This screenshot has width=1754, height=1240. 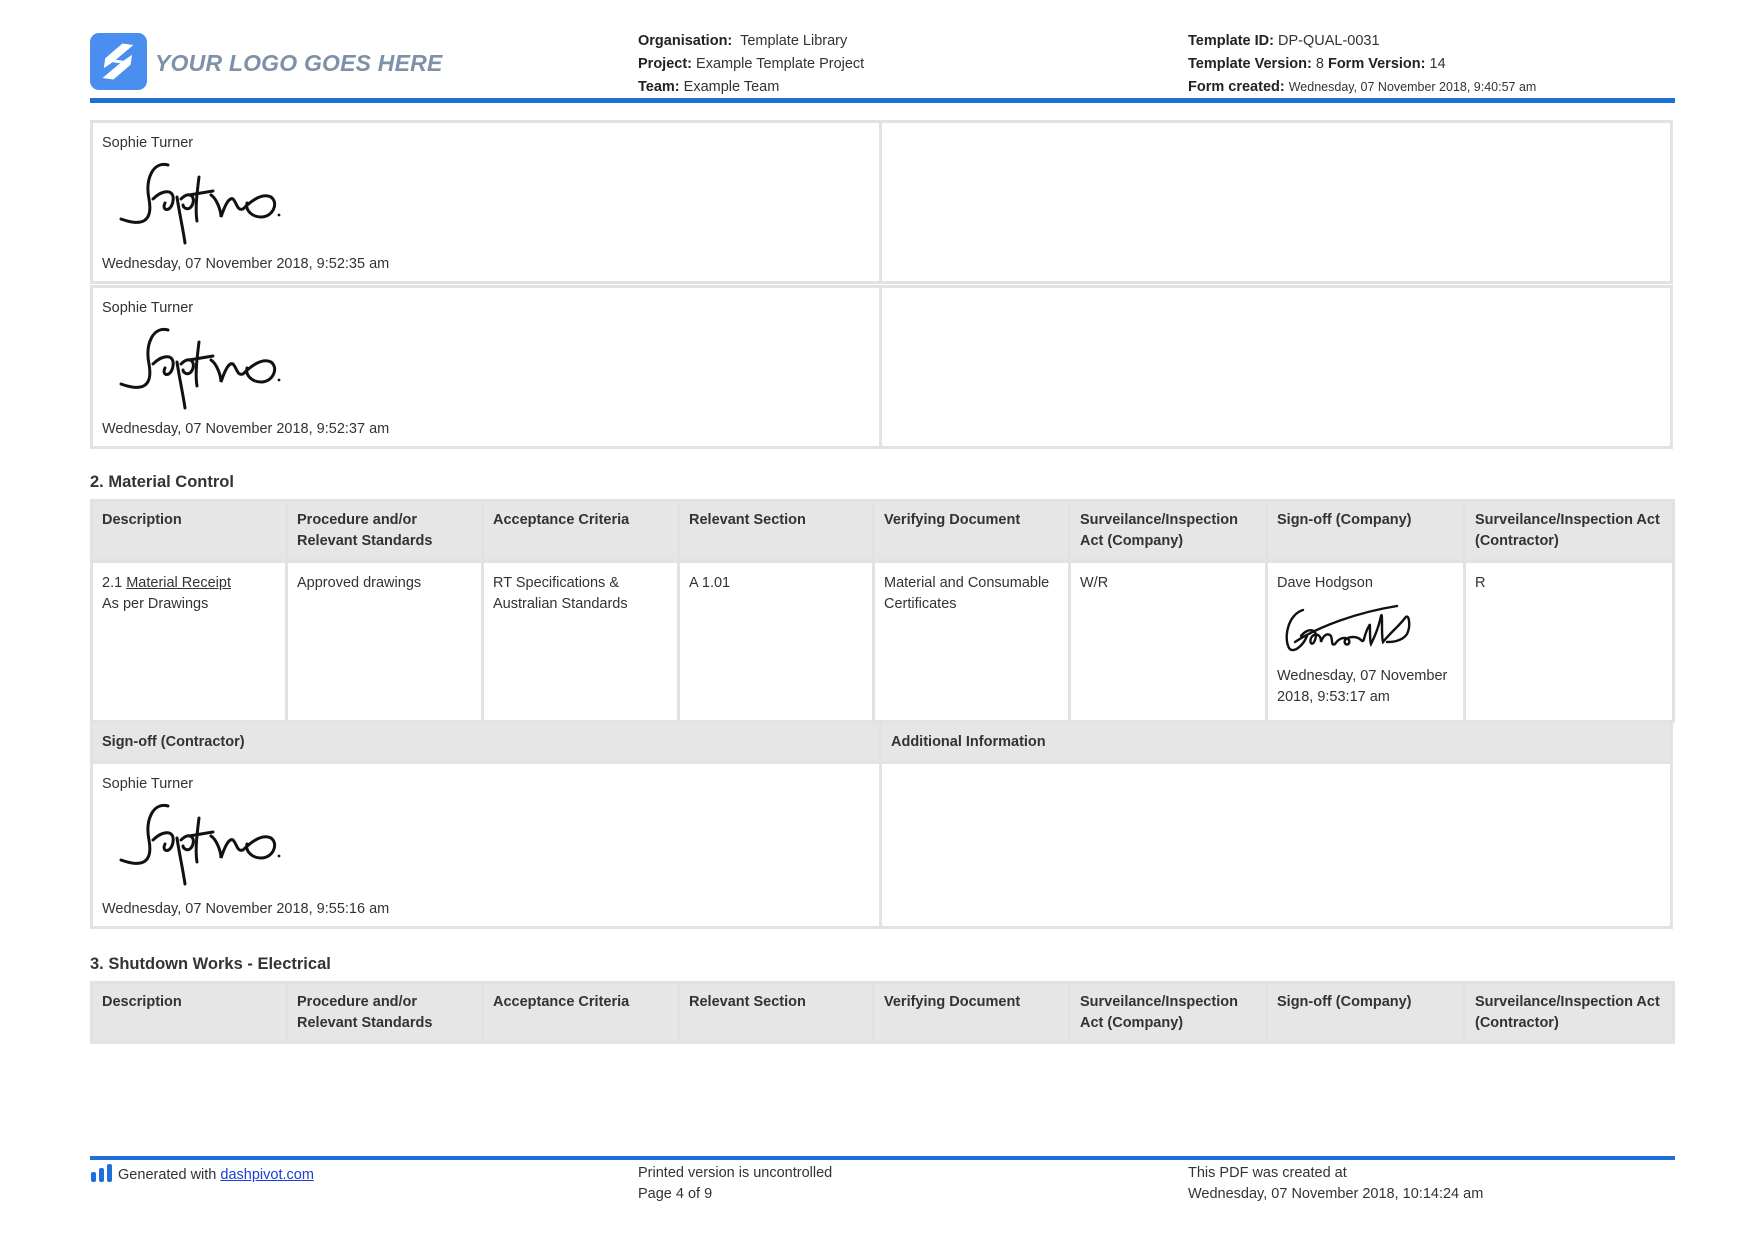 What do you see at coordinates (675, 1194) in the screenshot?
I see `page-number: Page 4 of 9` at bounding box center [675, 1194].